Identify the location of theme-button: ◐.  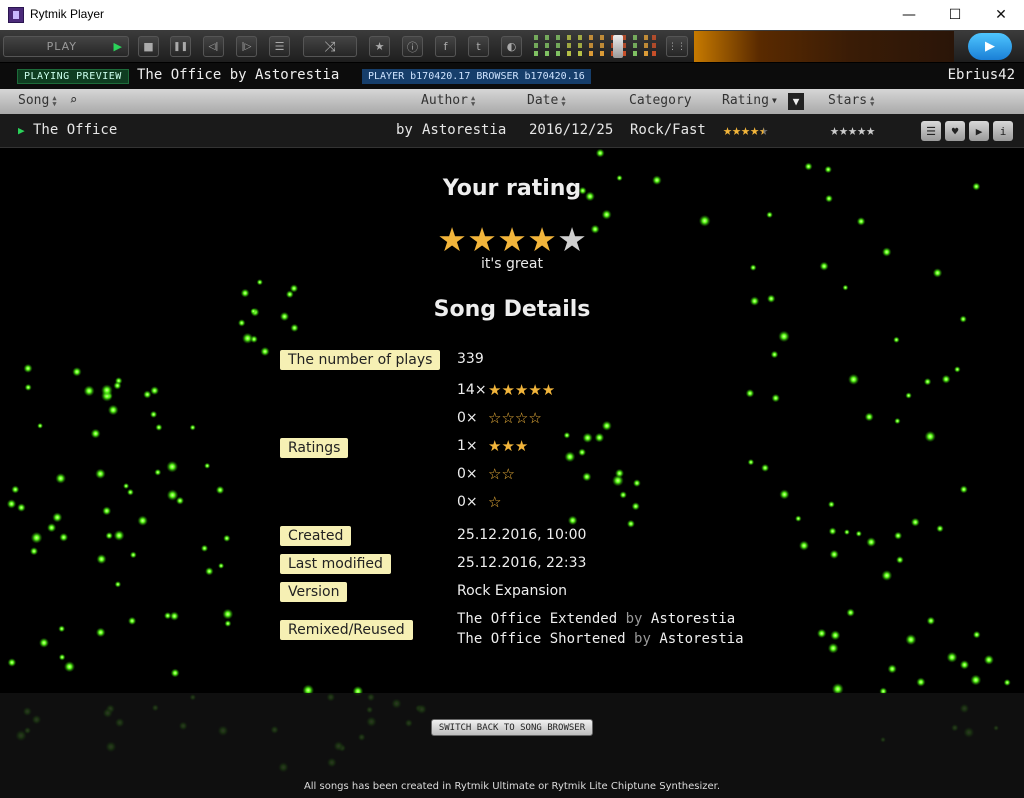
(511, 46).